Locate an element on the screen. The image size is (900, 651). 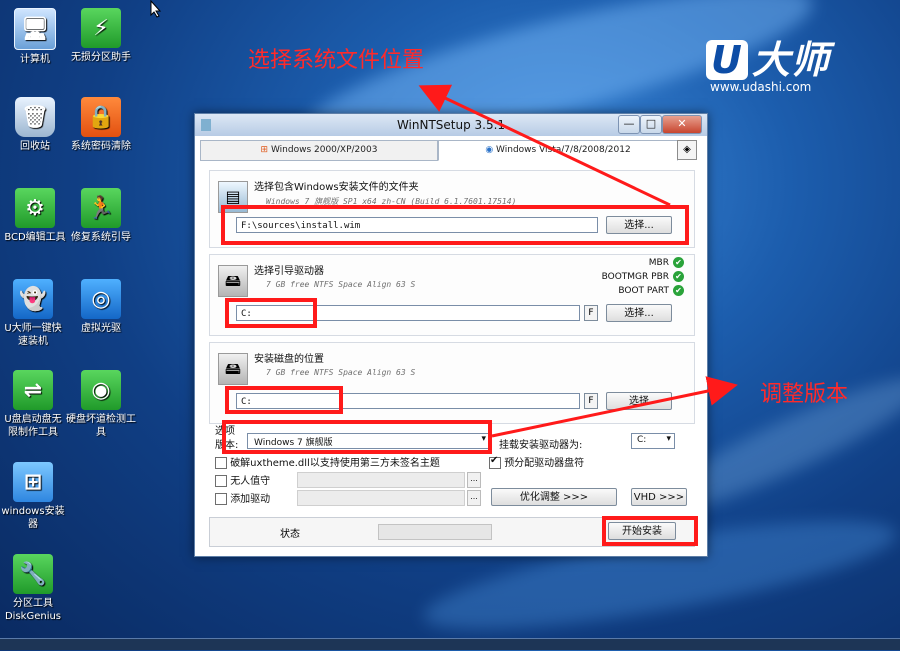
gear-icon: ⚙ is located at coordinates (35, 208).